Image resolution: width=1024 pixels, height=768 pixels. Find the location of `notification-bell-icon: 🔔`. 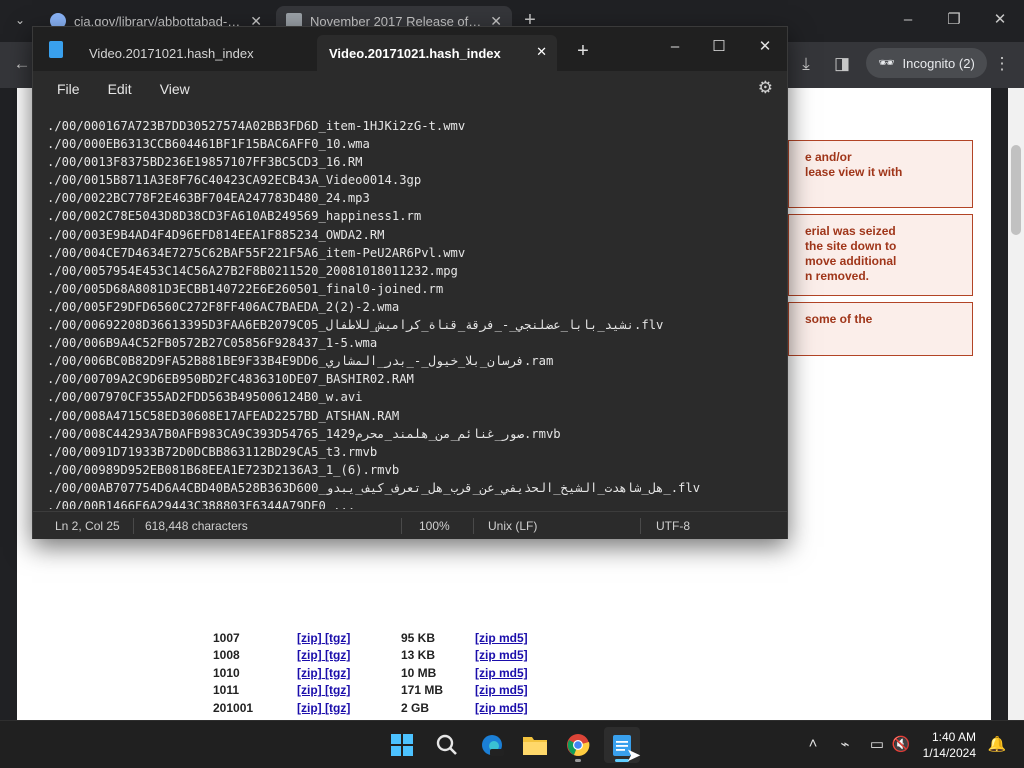

notification-bell-icon: 🔔 is located at coordinates (997, 744).